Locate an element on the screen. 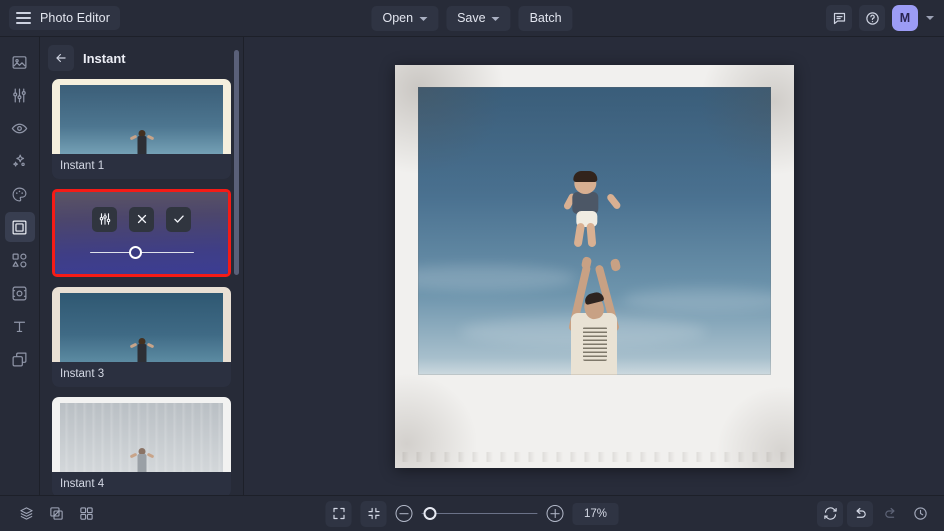 This screenshot has width=944, height=531. shrink-icon is located at coordinates (373, 513).